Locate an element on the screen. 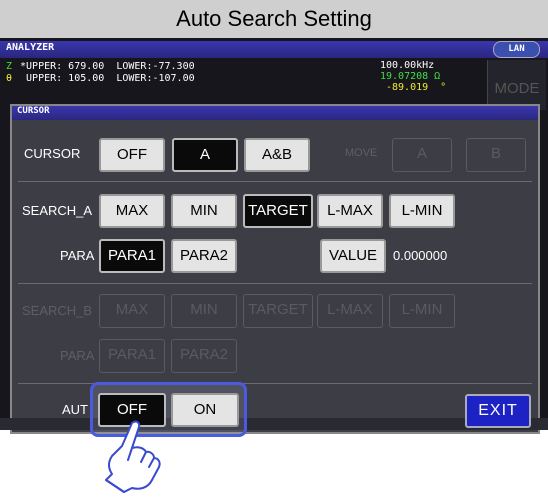  search-b-target-button: TARGET is located at coordinates (278, 311).